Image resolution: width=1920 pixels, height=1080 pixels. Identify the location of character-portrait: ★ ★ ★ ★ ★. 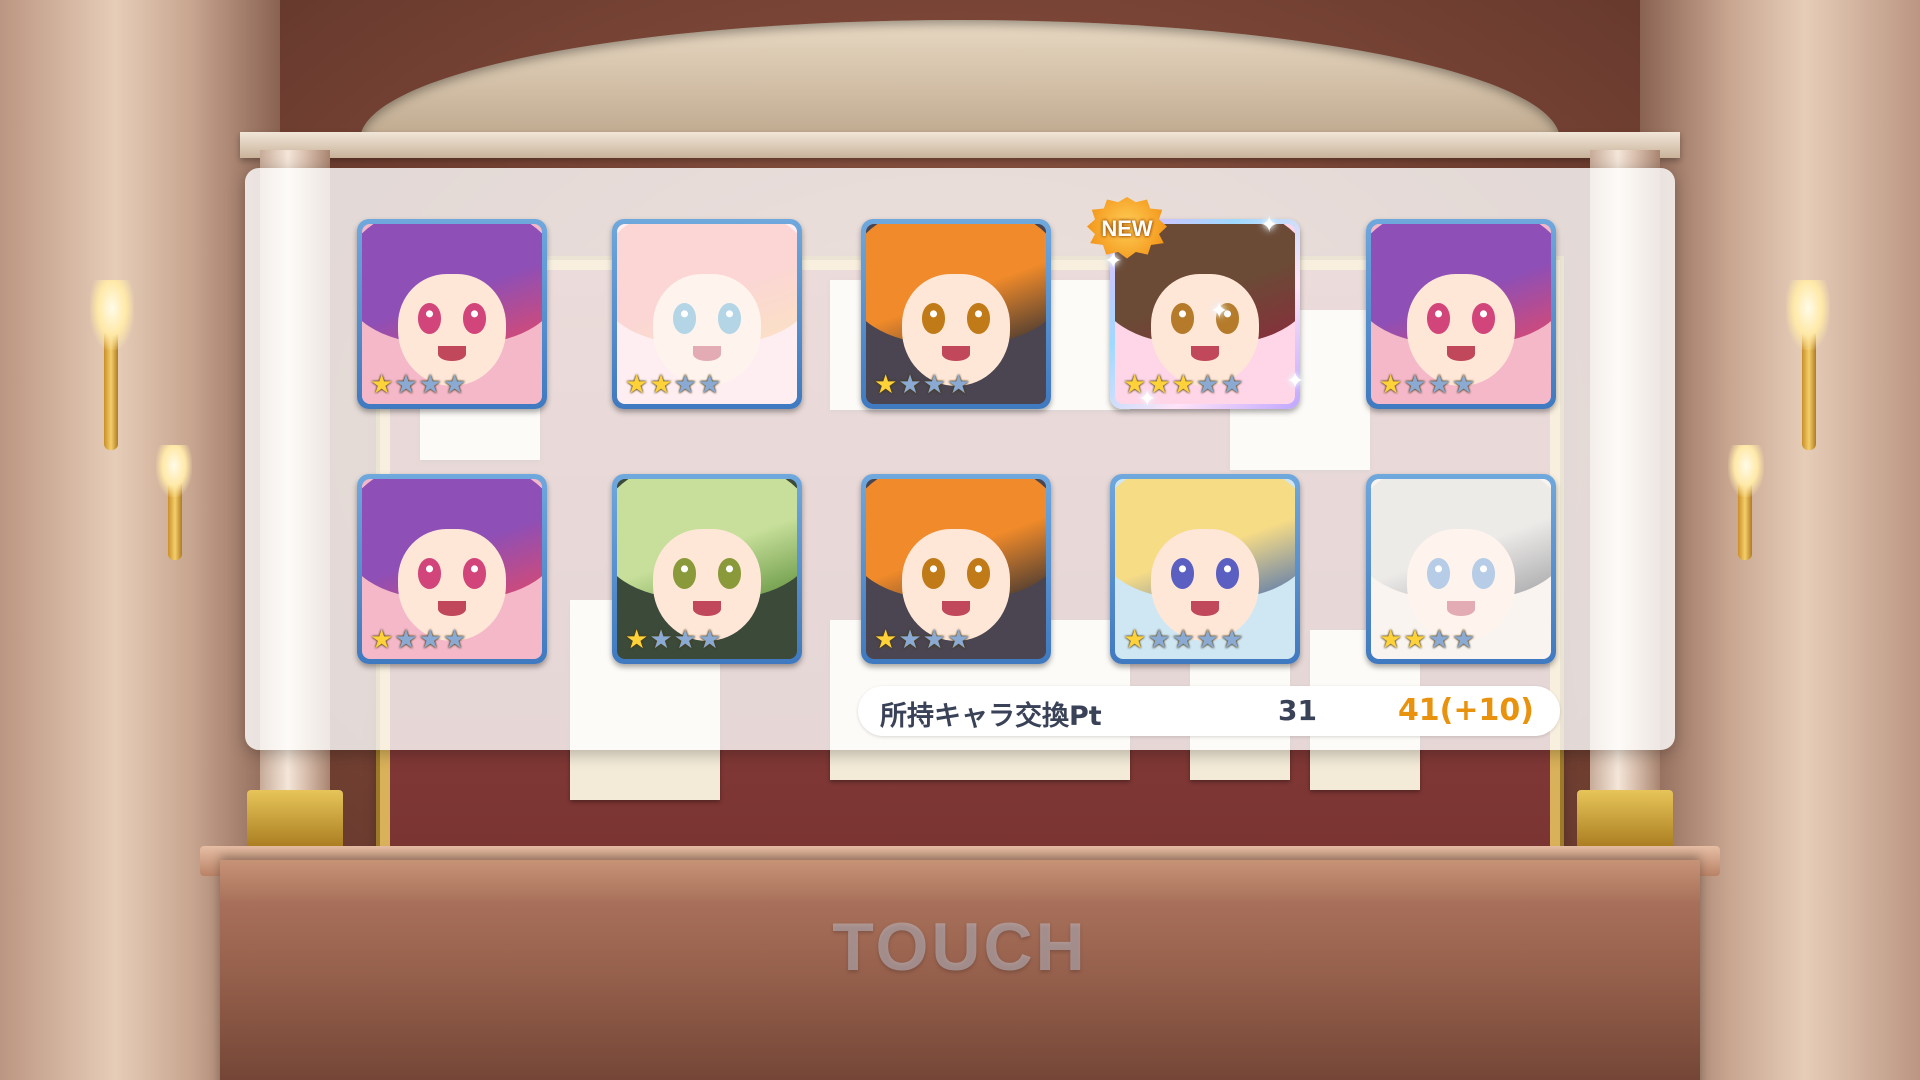
(1205, 569).